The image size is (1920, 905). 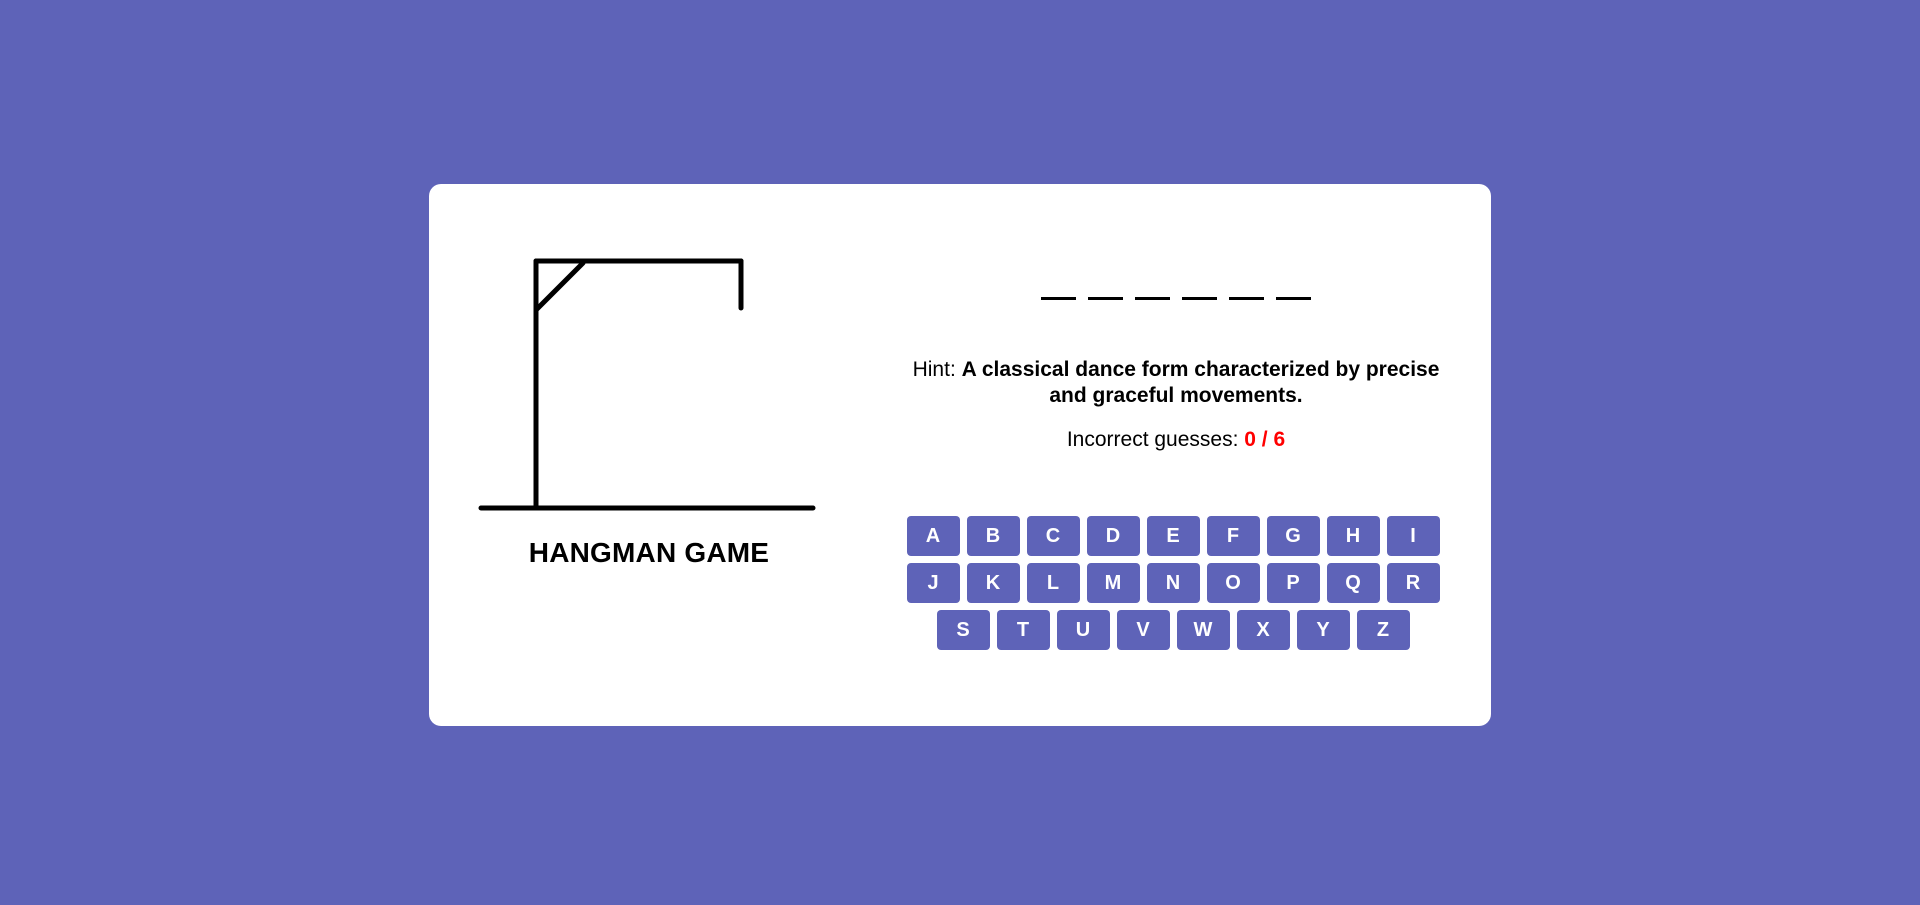 What do you see at coordinates (1293, 583) in the screenshot?
I see `key-p: P` at bounding box center [1293, 583].